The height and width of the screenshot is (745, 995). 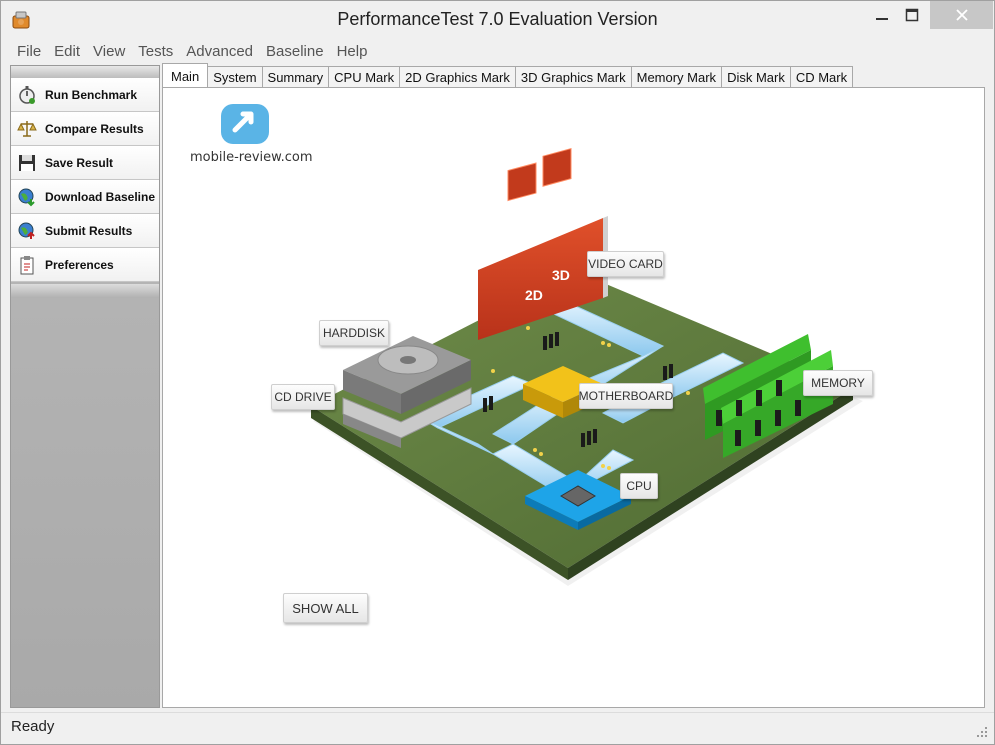 What do you see at coordinates (27, 265) in the screenshot?
I see `clipboard-icon` at bounding box center [27, 265].